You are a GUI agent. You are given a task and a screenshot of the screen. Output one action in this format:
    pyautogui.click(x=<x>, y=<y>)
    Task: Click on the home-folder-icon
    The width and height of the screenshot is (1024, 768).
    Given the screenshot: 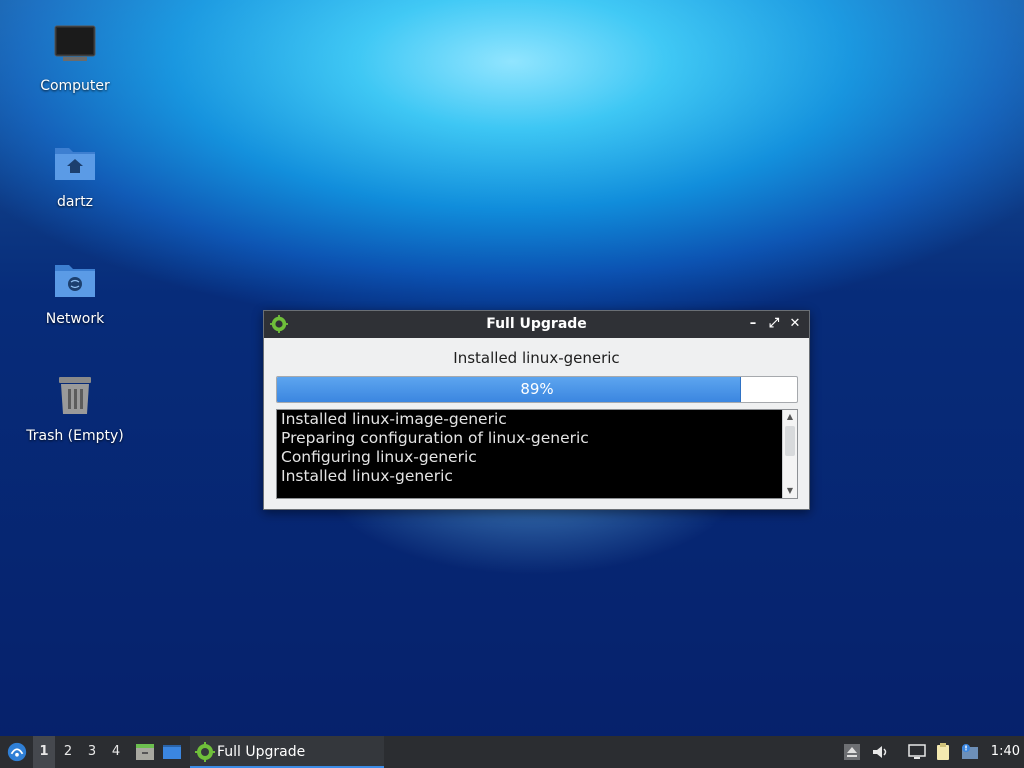 What is the action you would take?
    pyautogui.click(x=75, y=164)
    